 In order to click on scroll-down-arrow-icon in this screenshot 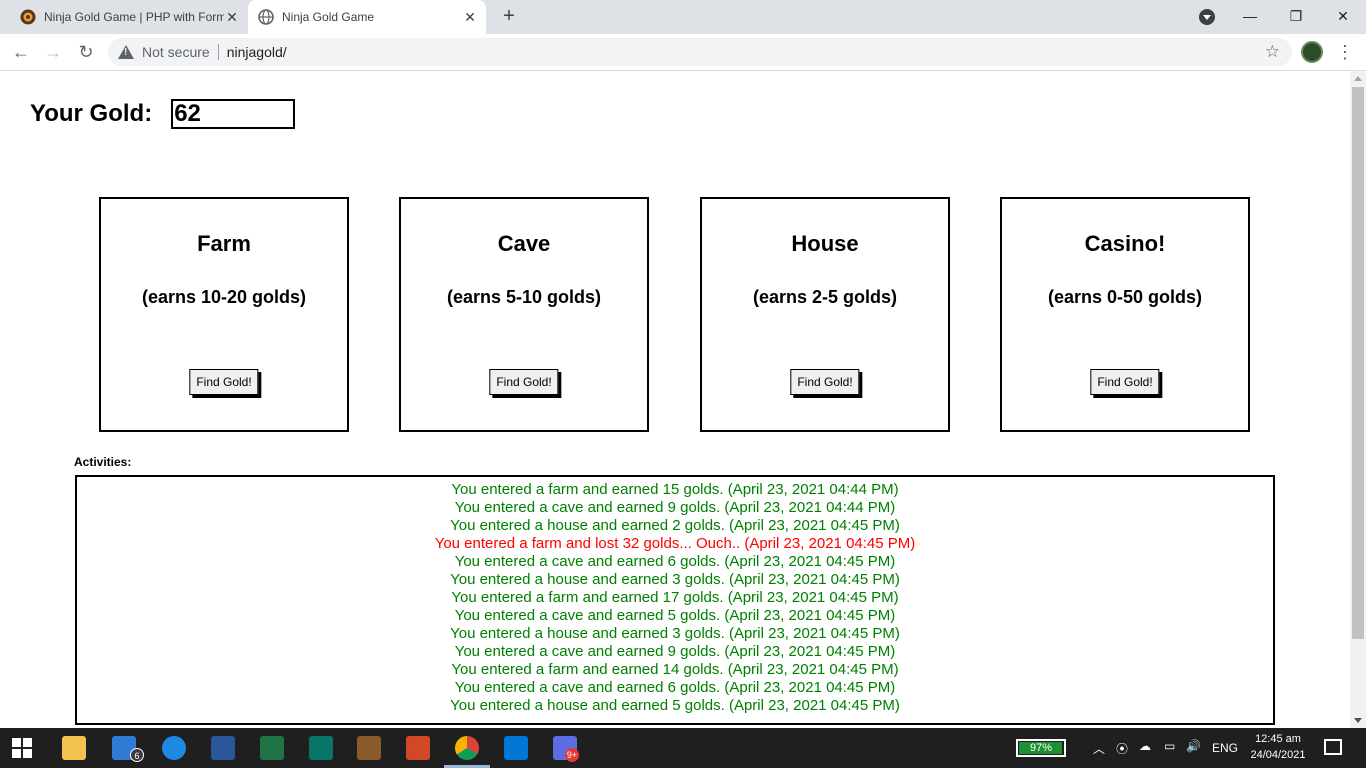, I will do `click(1358, 720)`.